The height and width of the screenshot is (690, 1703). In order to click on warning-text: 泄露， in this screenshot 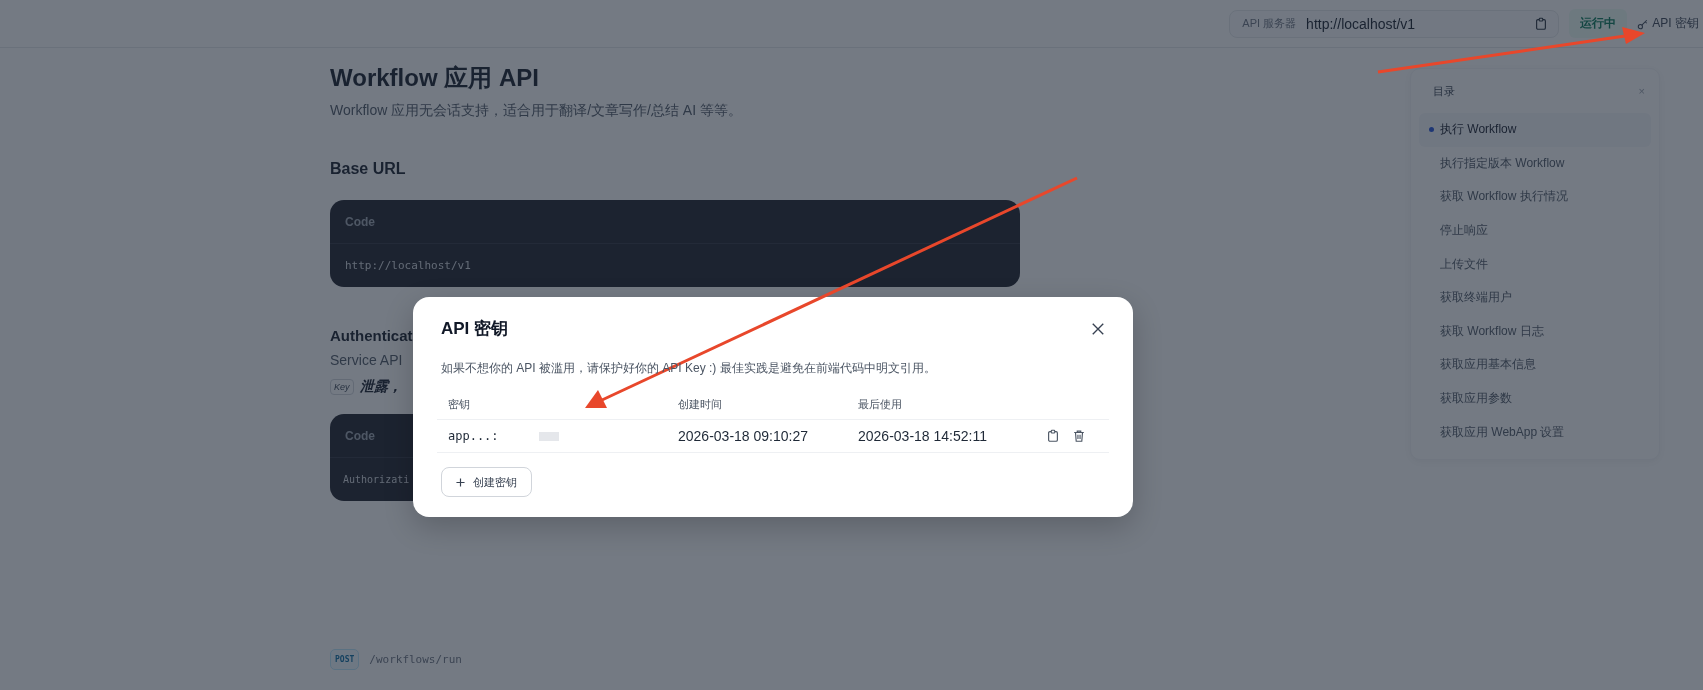, I will do `click(380, 387)`.